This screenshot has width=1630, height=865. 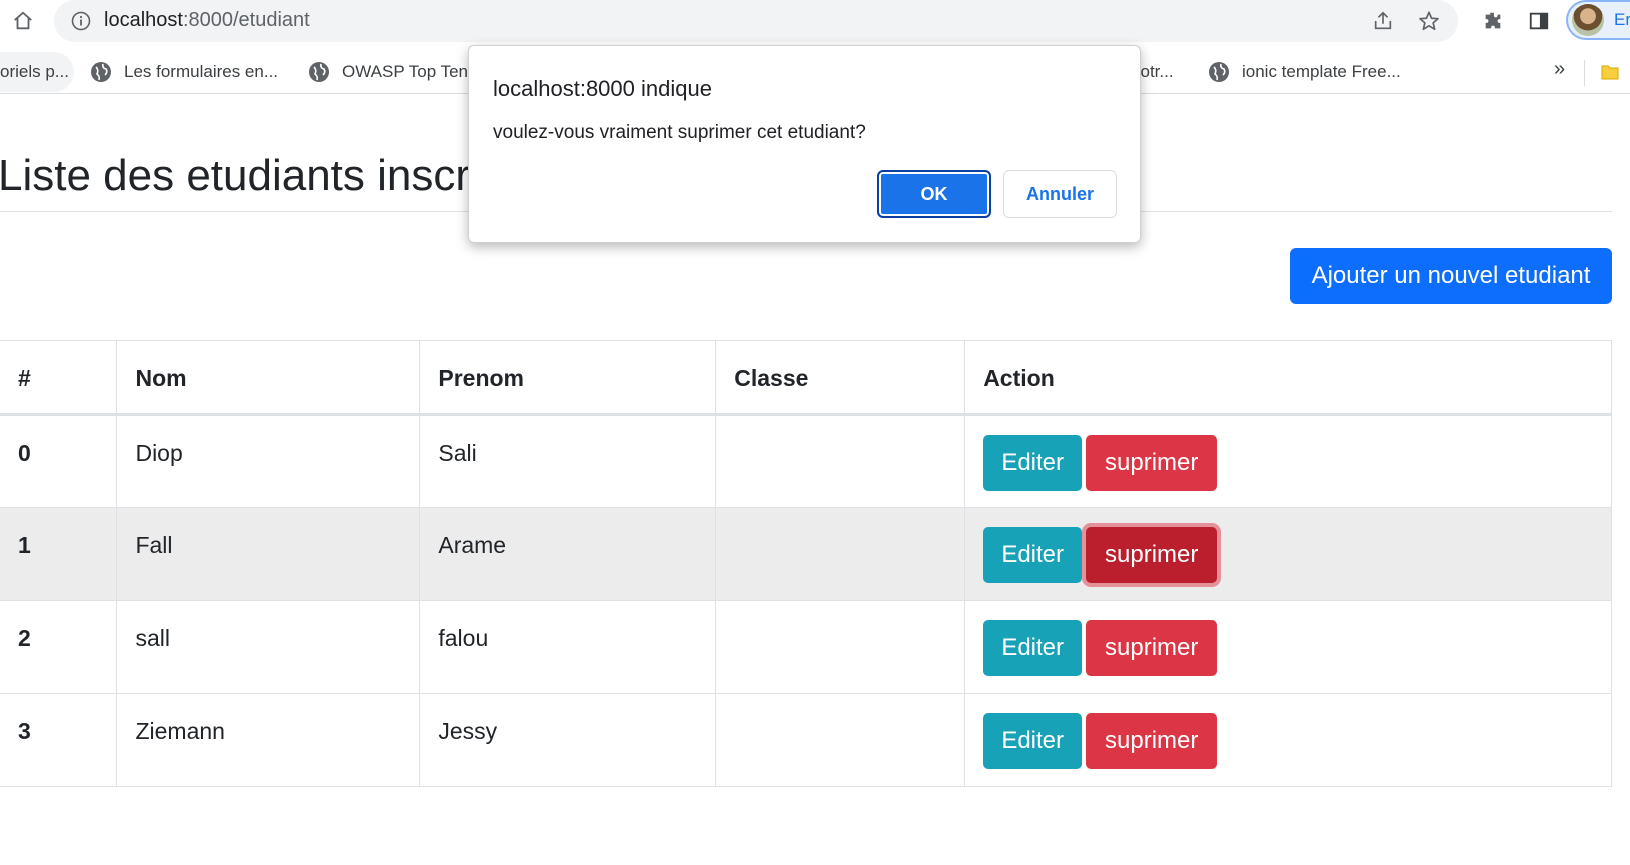 I want to click on add-student-button: Ajouter un nouvel etudiant, so click(x=1451, y=276).